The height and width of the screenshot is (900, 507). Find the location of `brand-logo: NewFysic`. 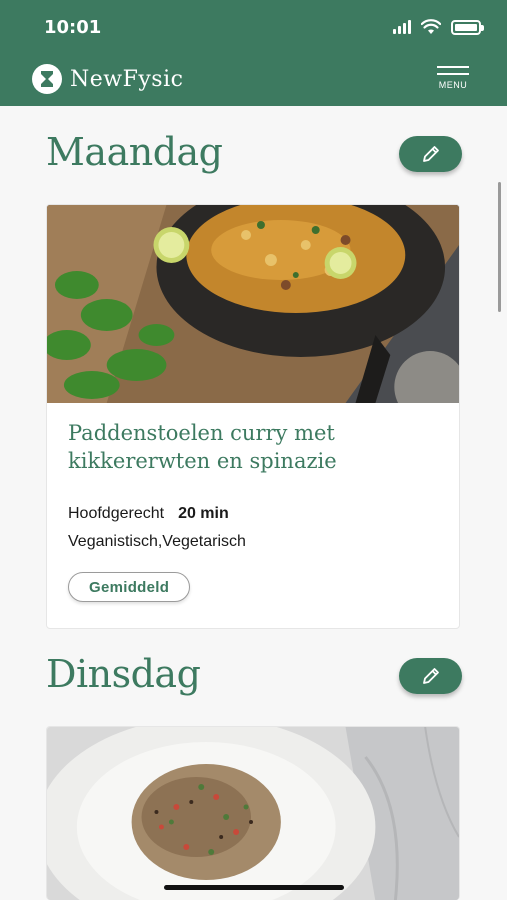

brand-logo: NewFysic is located at coordinates (107, 79).